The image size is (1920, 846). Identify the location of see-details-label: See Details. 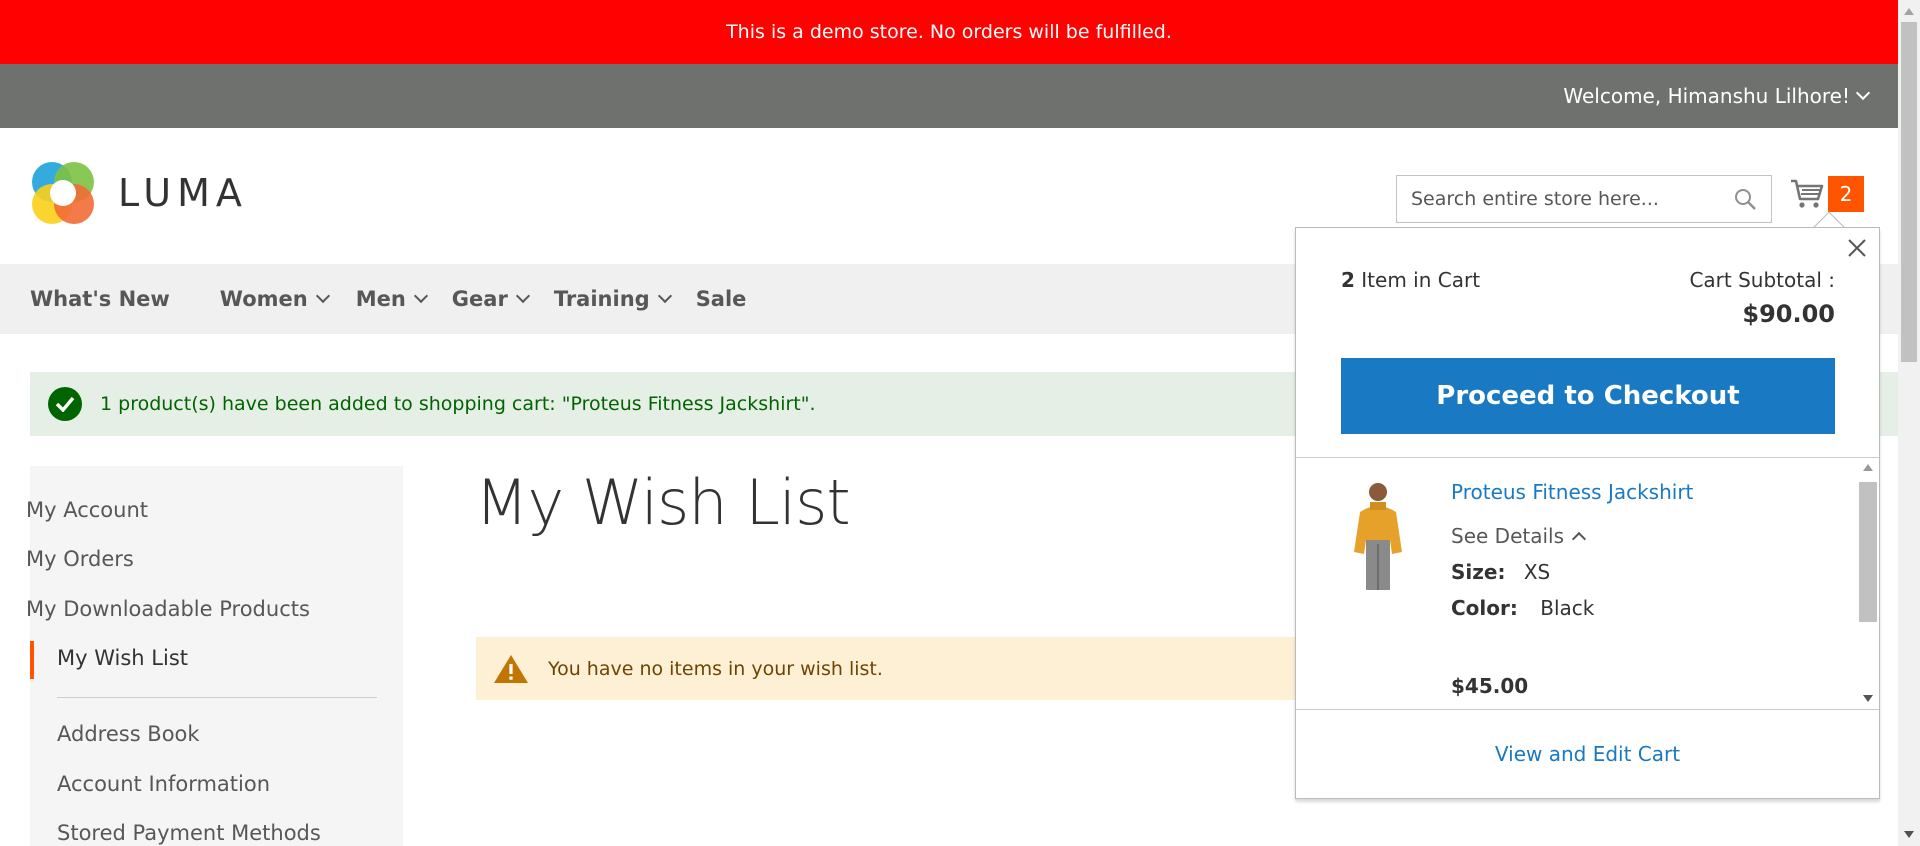
(1507, 536).